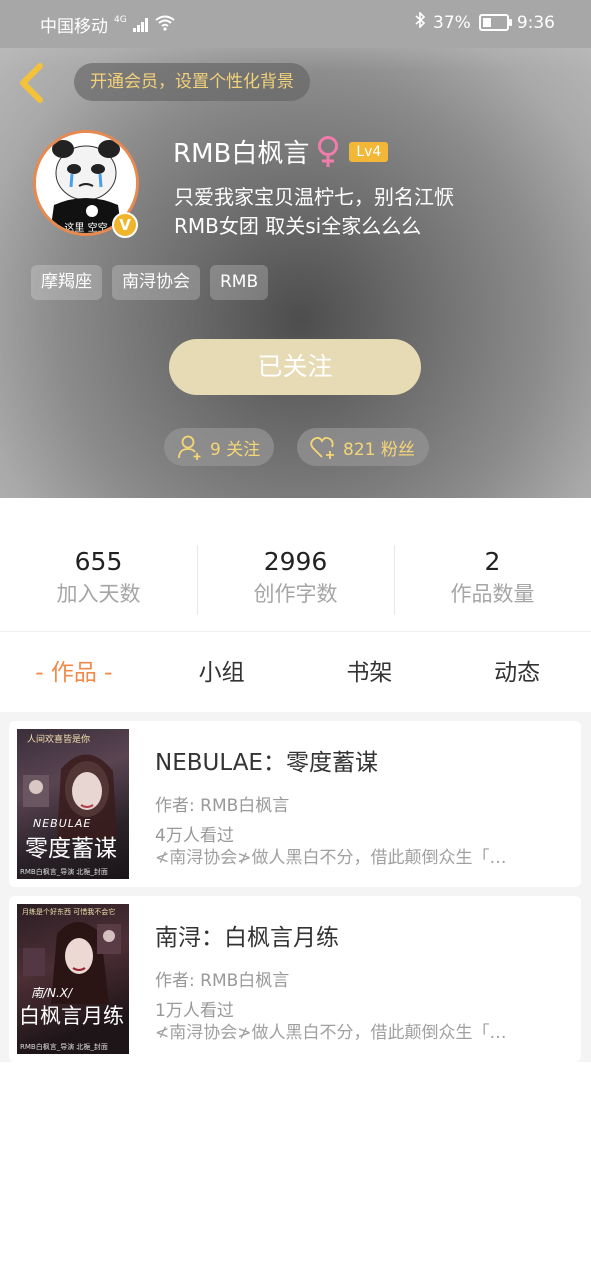  What do you see at coordinates (66, 282) in the screenshot?
I see `tag-item: 摩羯座` at bounding box center [66, 282].